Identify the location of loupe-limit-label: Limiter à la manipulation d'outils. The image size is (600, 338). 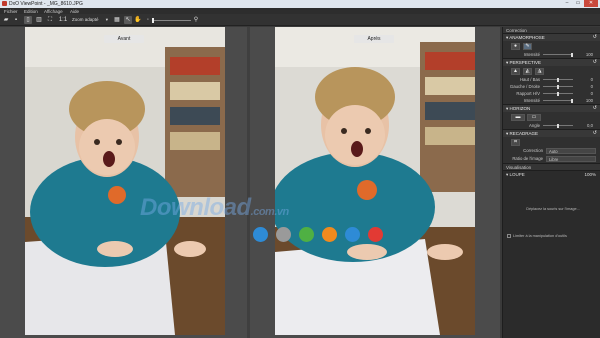
(540, 236).